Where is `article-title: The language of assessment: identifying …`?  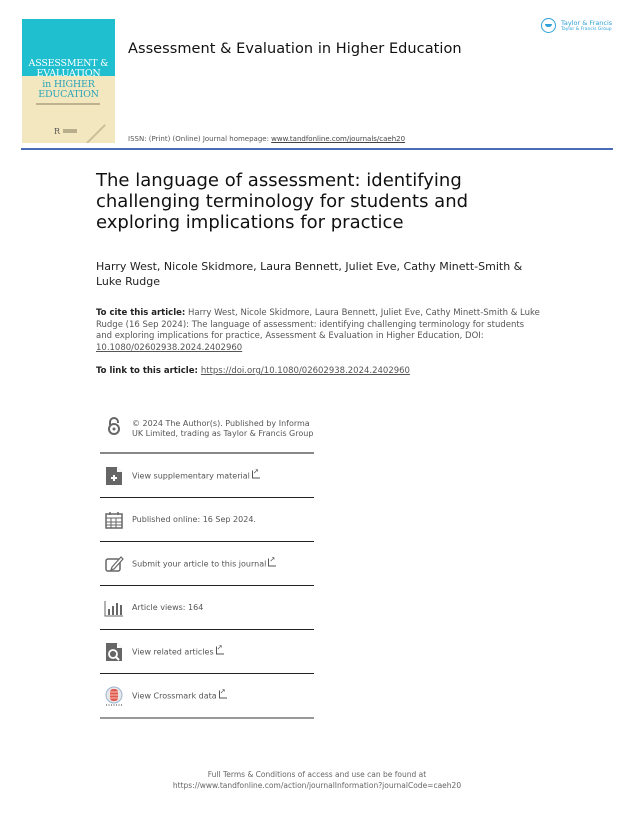
article-title: The language of assessment: identifying … is located at coordinates (282, 201).